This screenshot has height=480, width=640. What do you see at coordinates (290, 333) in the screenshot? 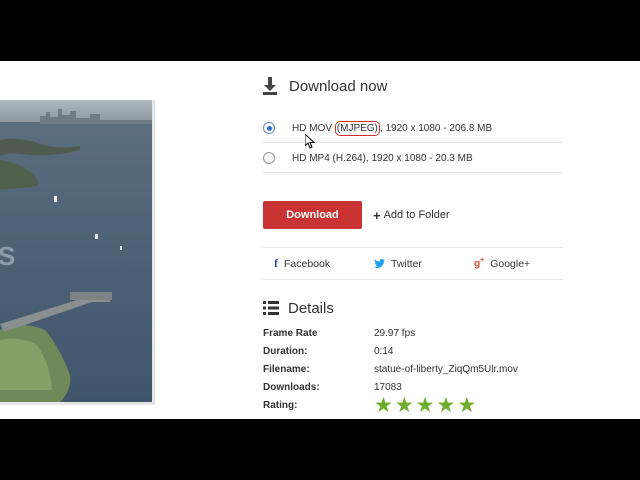
I see `detail-key: Frame Rate` at bounding box center [290, 333].